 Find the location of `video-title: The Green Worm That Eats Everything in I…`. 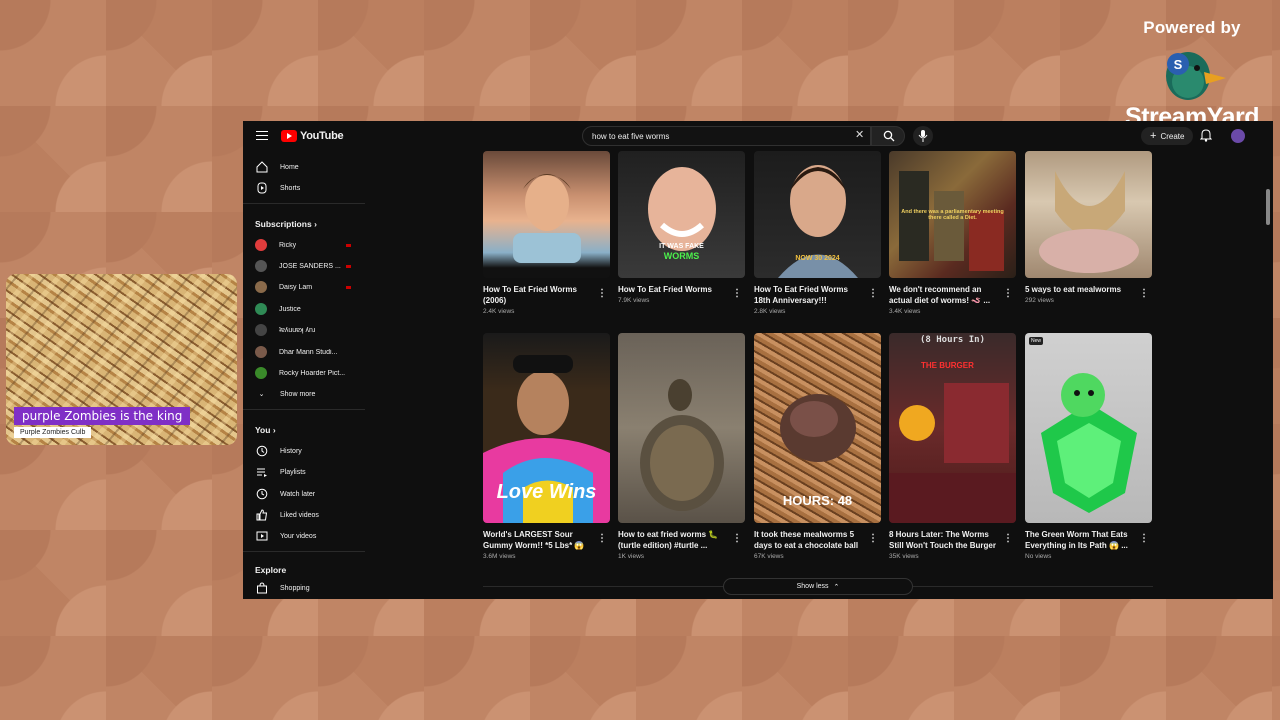

video-title: The Green Worm That Eats Everything in I… is located at coordinates (1081, 540).